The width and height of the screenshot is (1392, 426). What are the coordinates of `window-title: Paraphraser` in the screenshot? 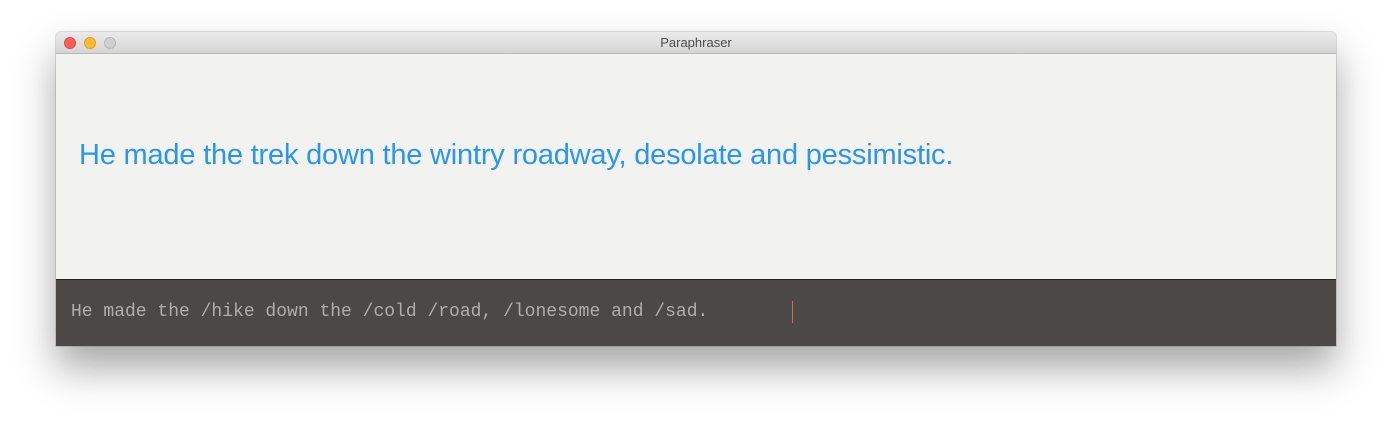 It's located at (696, 42).